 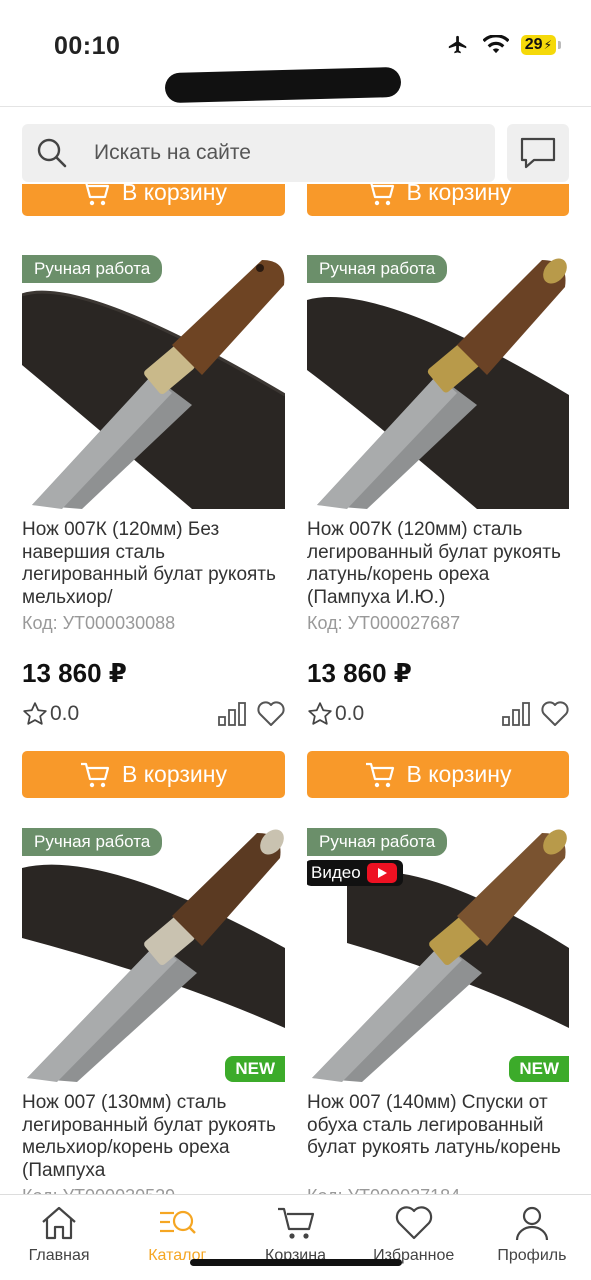 What do you see at coordinates (59, 1255) in the screenshot?
I see `tab-label: Главная` at bounding box center [59, 1255].